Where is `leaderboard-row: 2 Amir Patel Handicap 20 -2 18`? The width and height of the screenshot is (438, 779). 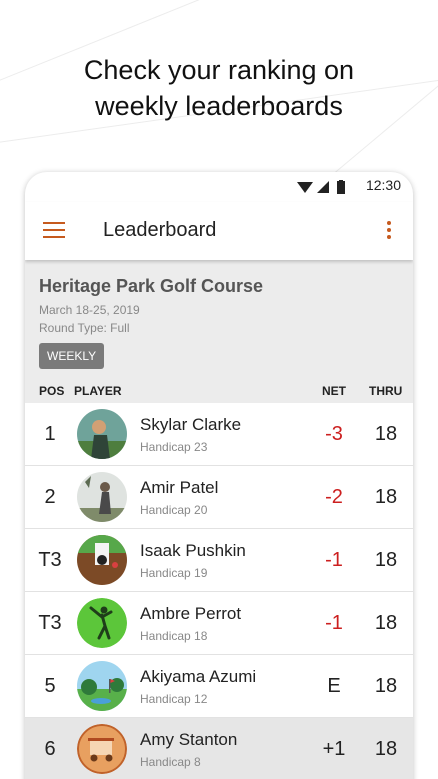
leaderboard-row: 2 Amir Patel Handicap 20 -2 18 is located at coordinates (219, 497).